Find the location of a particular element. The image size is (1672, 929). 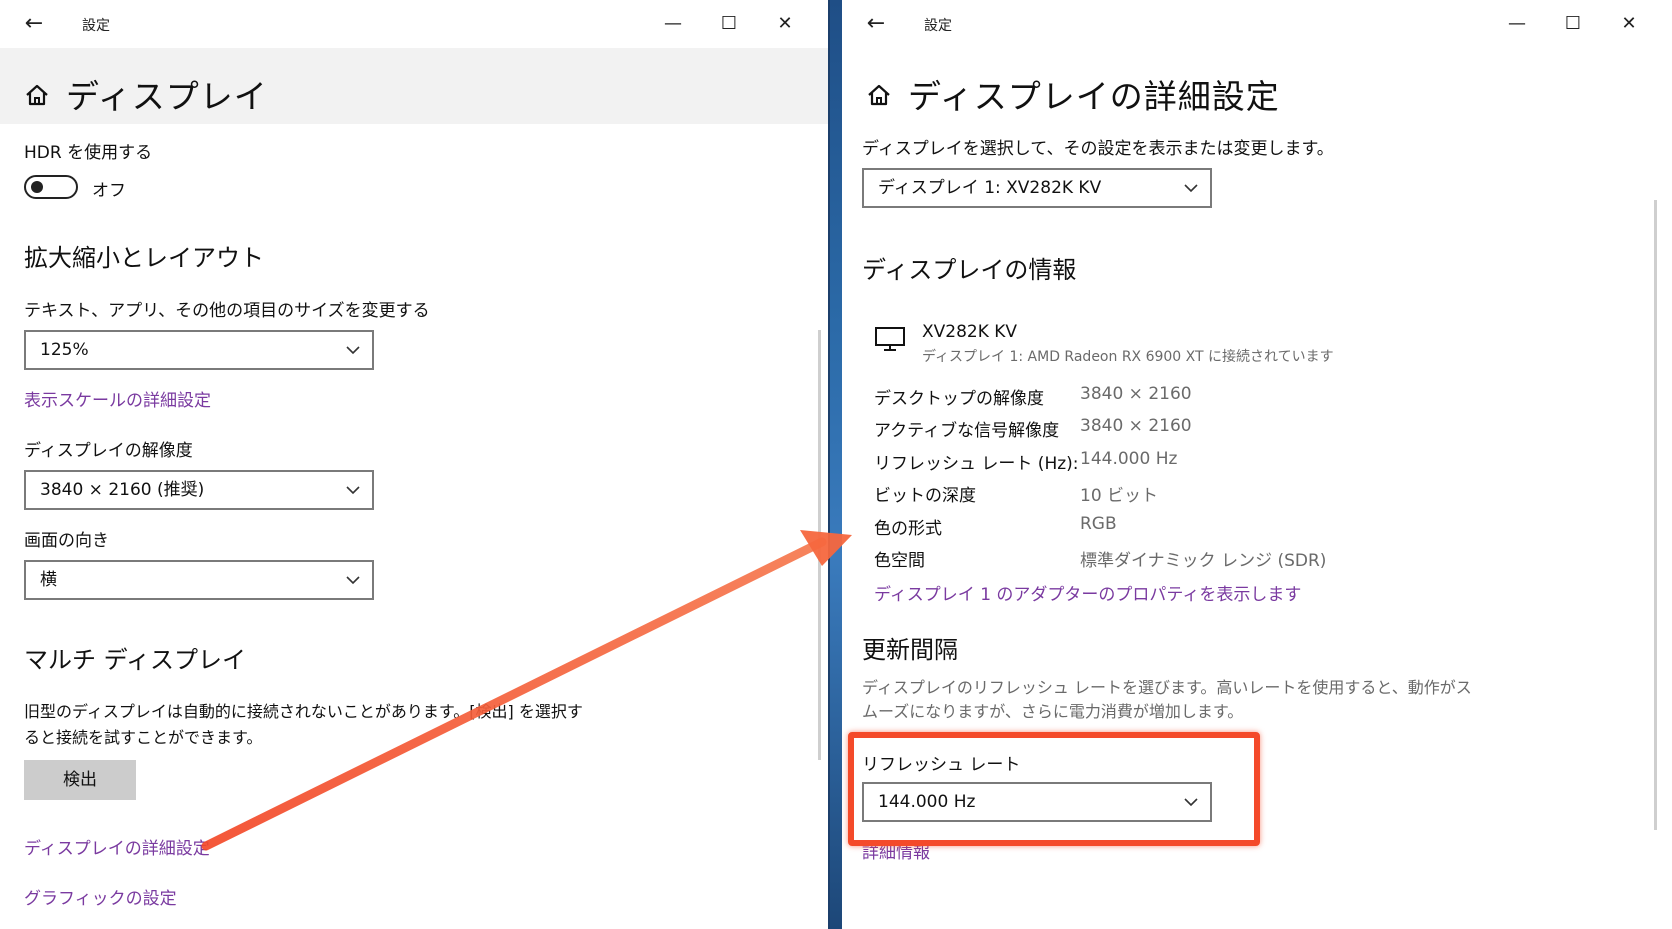

refresh-desc-line1: ディスプレイのリフレッシュ レートを選びます。高いレートを使用すると、動作がス is located at coordinates (1167, 687).